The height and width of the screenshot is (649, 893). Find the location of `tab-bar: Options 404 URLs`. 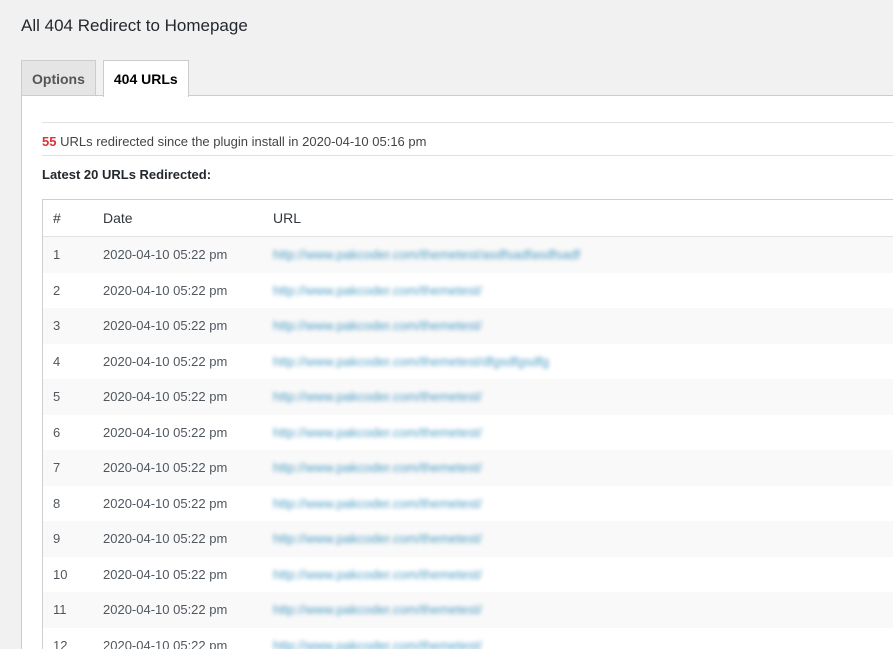

tab-bar: Options 404 URLs is located at coordinates (108, 78).